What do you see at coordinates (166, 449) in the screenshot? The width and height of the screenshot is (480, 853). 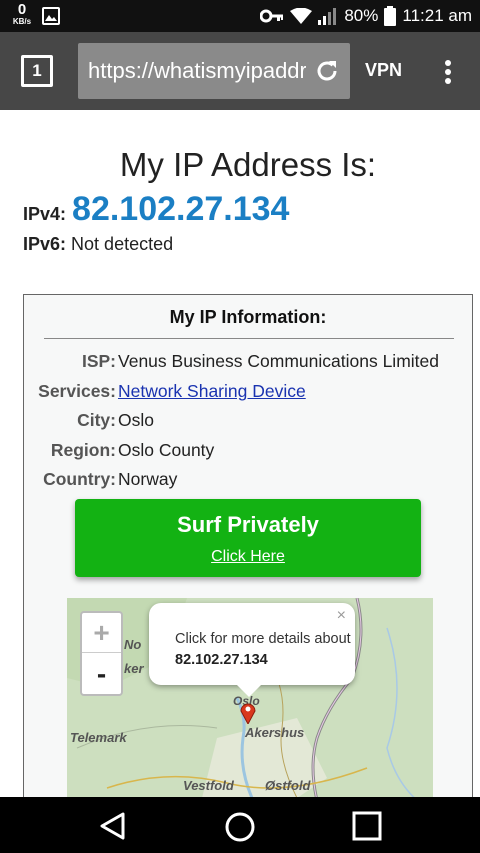 I see `info-value: Oslo County` at bounding box center [166, 449].